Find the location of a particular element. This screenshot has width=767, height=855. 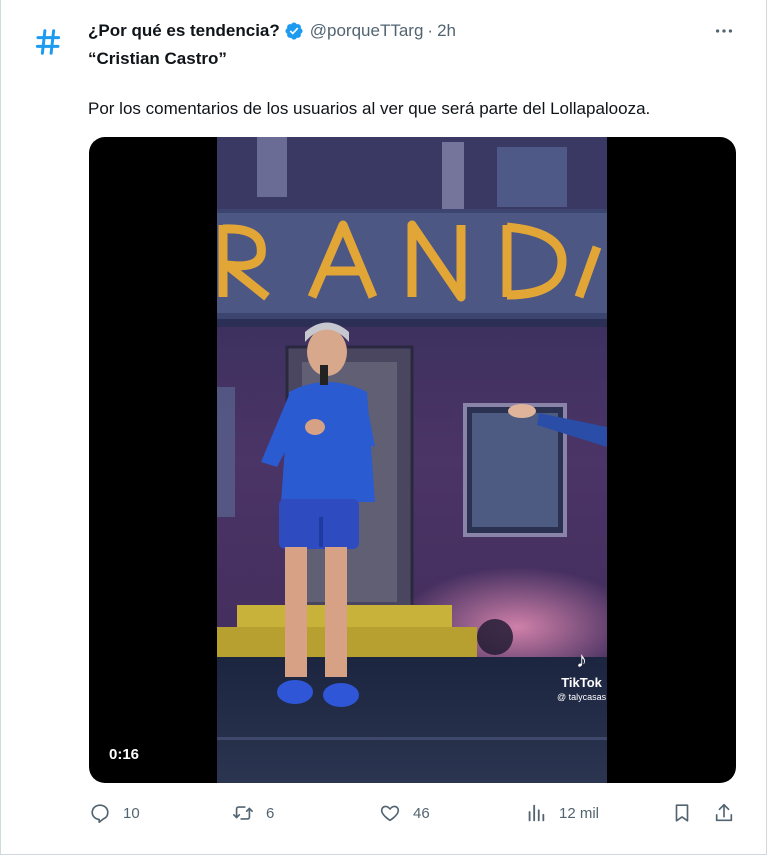

views-button: 12 mil is located at coordinates (562, 813).